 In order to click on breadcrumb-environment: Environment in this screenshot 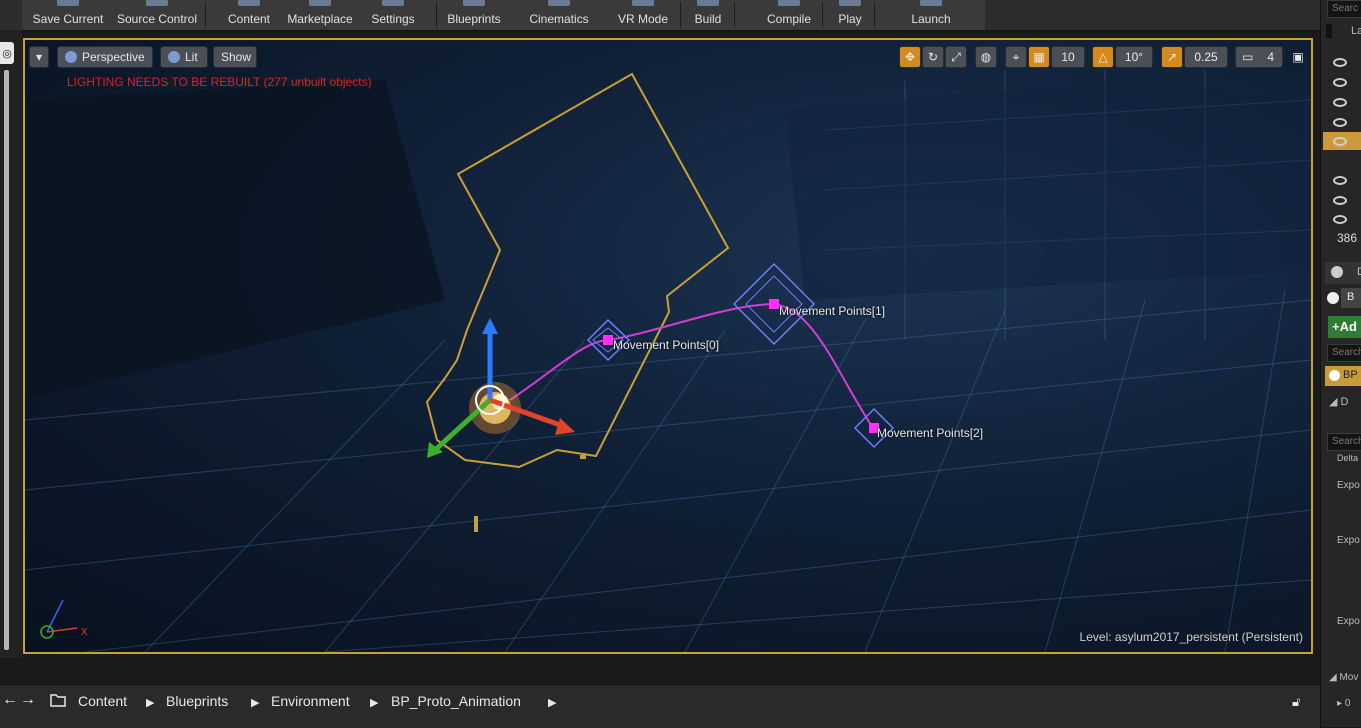, I will do `click(310, 701)`.